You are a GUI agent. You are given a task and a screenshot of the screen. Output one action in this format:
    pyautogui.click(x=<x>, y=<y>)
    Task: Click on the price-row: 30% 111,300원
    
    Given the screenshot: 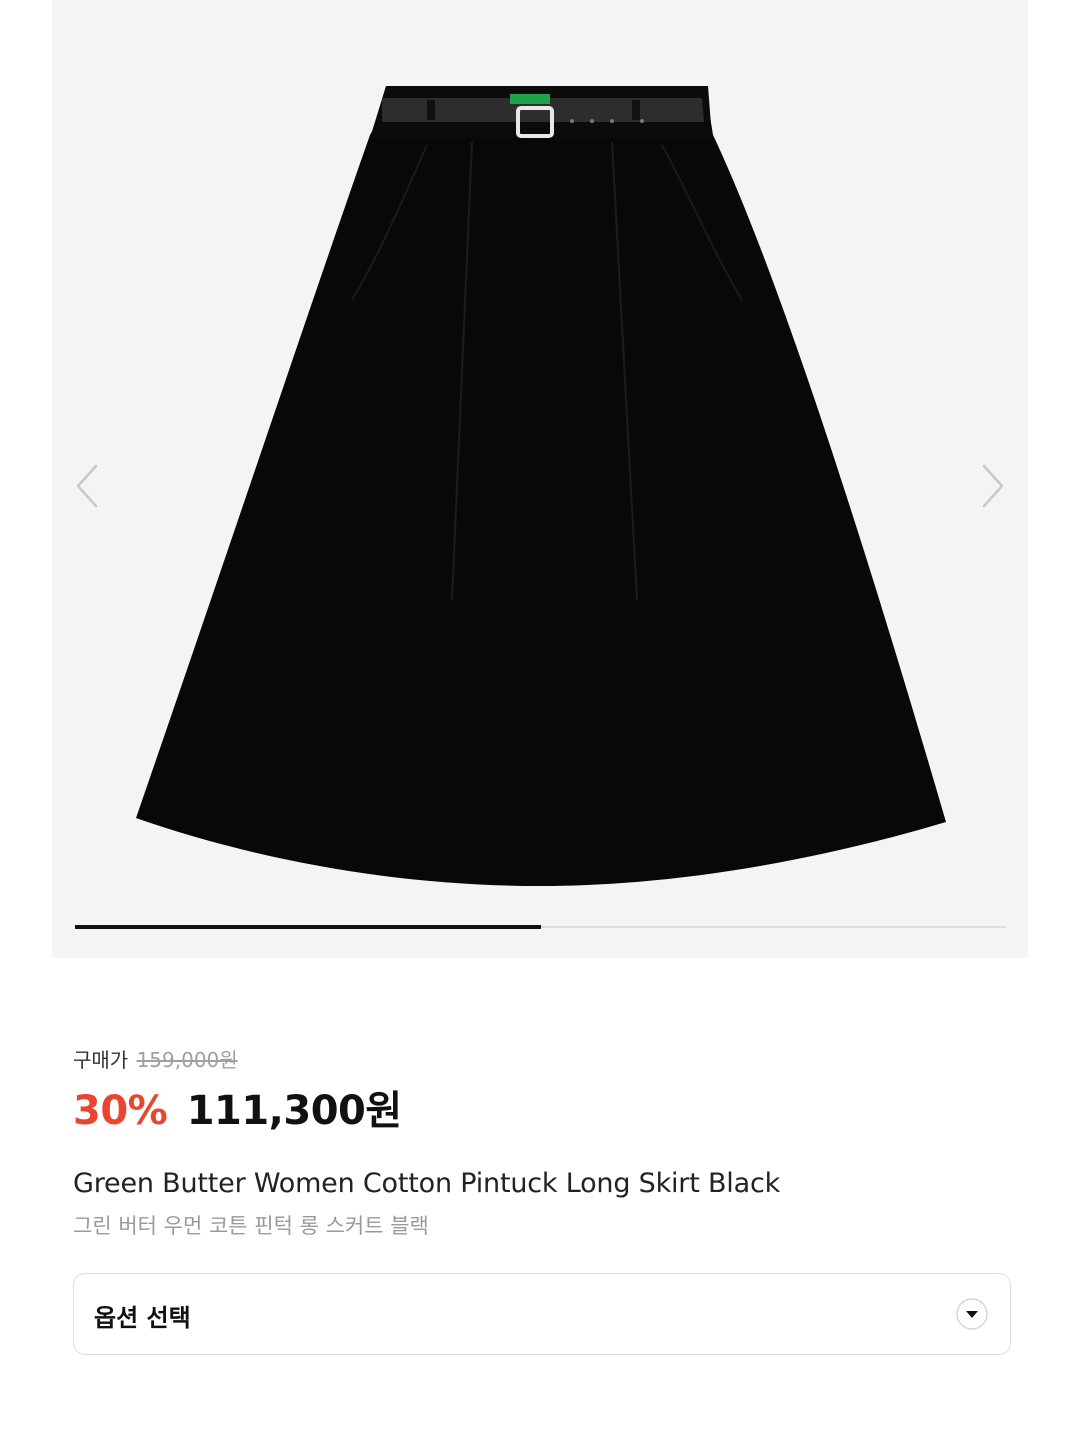 What is the action you would take?
    pyautogui.click(x=237, y=1107)
    